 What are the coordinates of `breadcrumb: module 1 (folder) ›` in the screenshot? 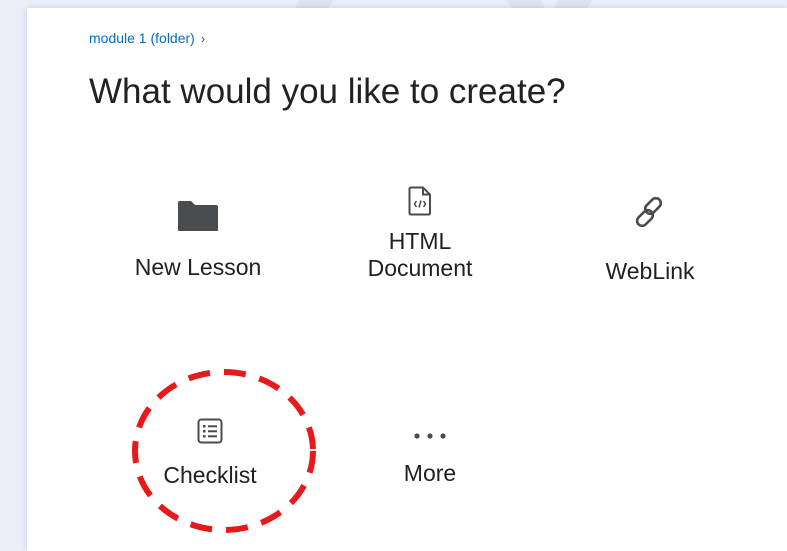 It's located at (147, 38).